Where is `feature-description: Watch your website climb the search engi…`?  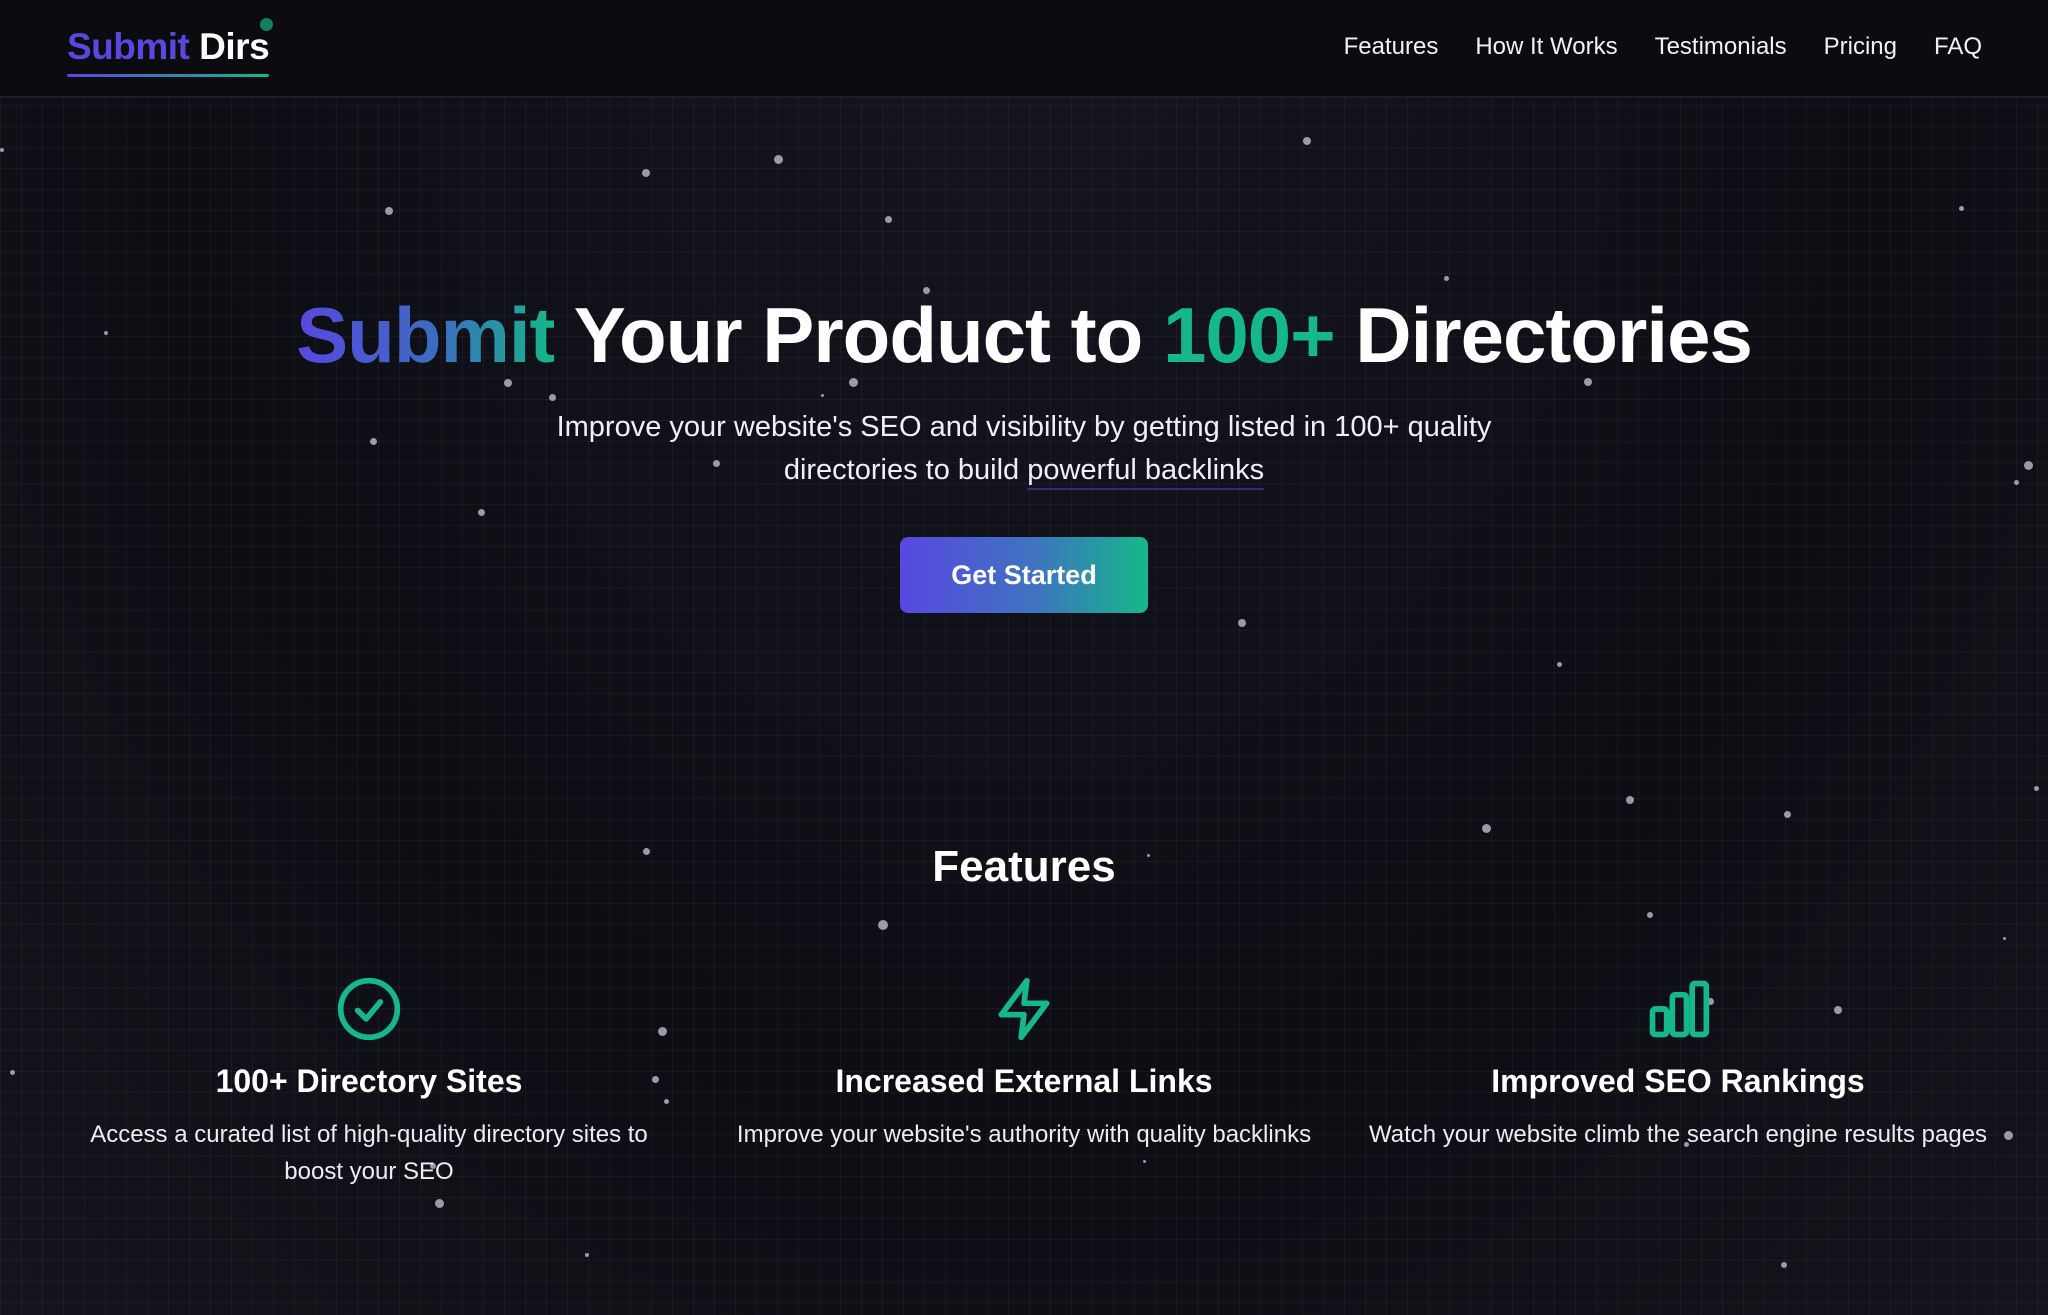
feature-description: Watch your website climb the search engi… is located at coordinates (1678, 1134).